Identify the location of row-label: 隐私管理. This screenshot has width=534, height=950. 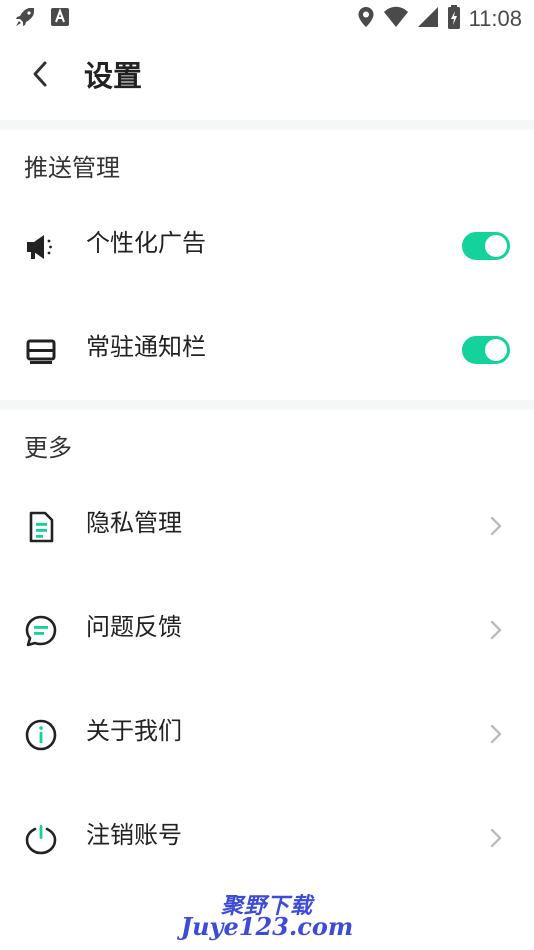
(134, 523).